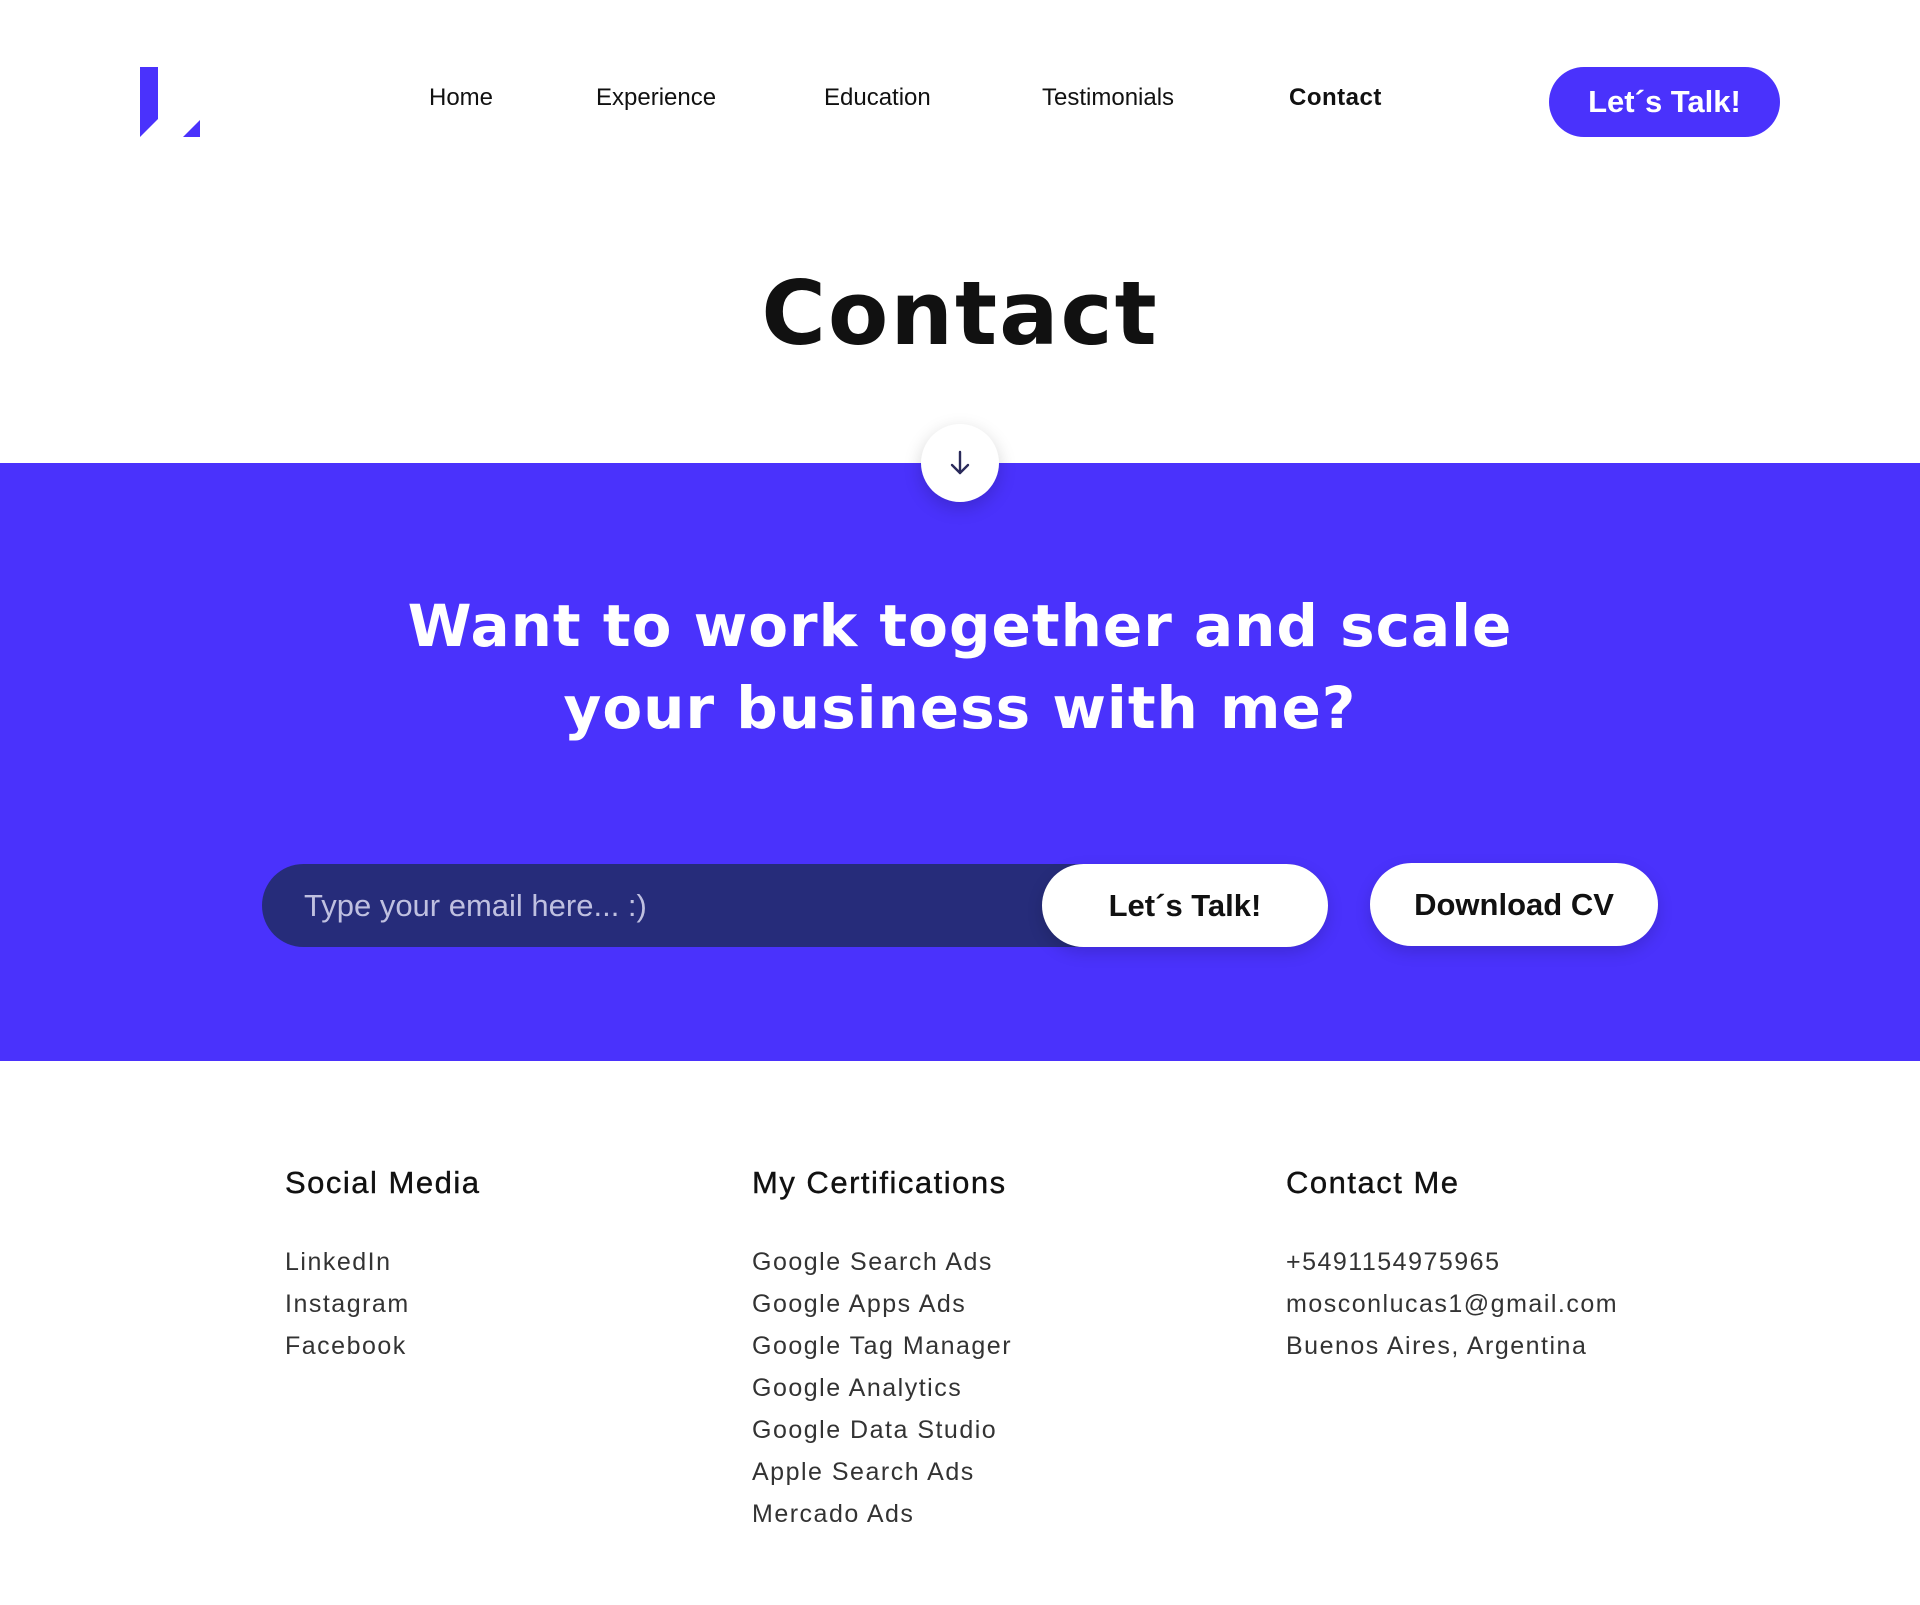 This screenshot has width=1920, height=1605. I want to click on nav-testimonials: Testimonials, so click(1108, 98).